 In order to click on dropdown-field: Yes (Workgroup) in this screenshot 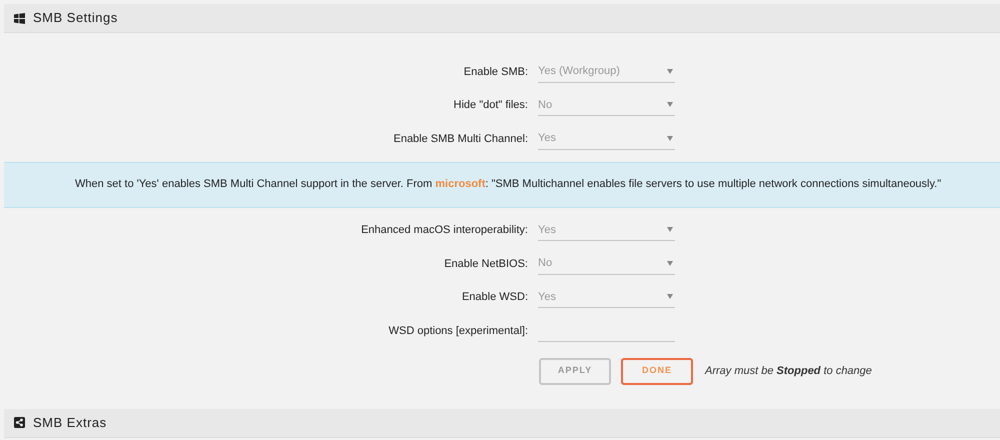, I will do `click(606, 71)`.